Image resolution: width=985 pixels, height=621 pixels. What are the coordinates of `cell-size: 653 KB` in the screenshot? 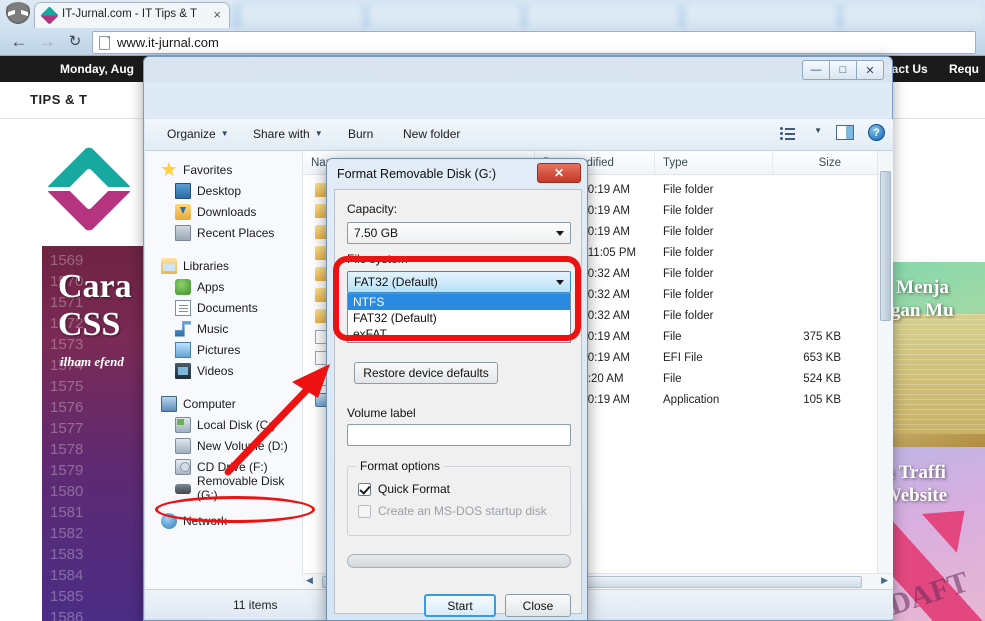 It's located at (822, 357).